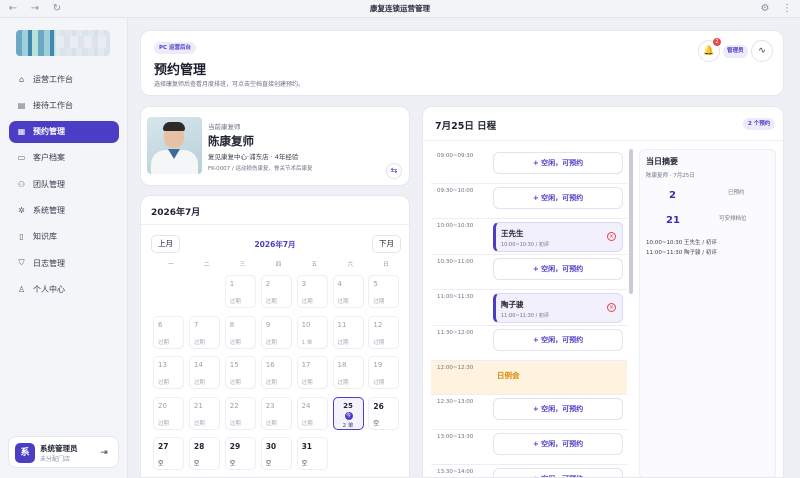 This screenshot has width=800, height=478. Describe the element at coordinates (759, 124) in the screenshot. I see `appointment-count-badge: 2 个预约` at that location.